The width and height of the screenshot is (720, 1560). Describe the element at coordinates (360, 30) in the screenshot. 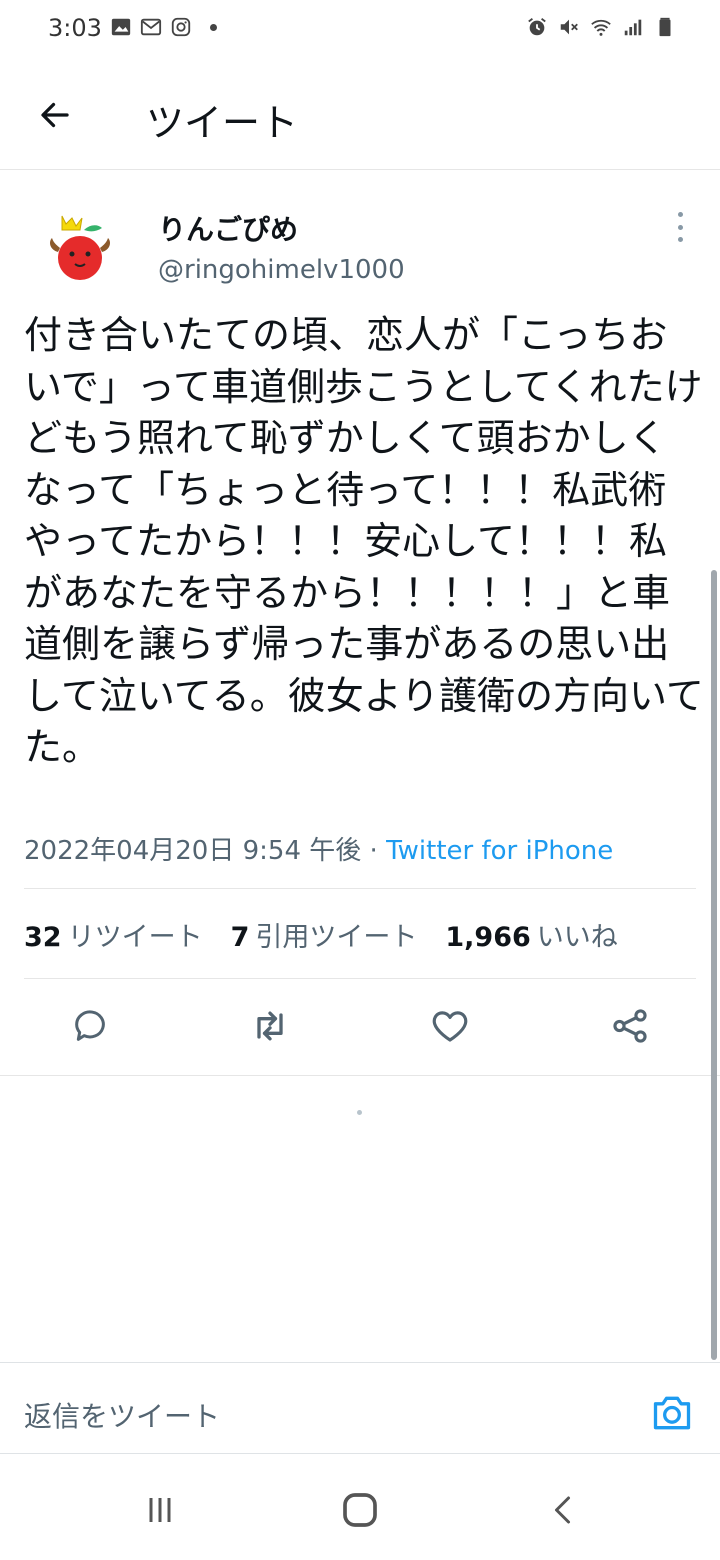

I see `status-bar: 3:03` at that location.